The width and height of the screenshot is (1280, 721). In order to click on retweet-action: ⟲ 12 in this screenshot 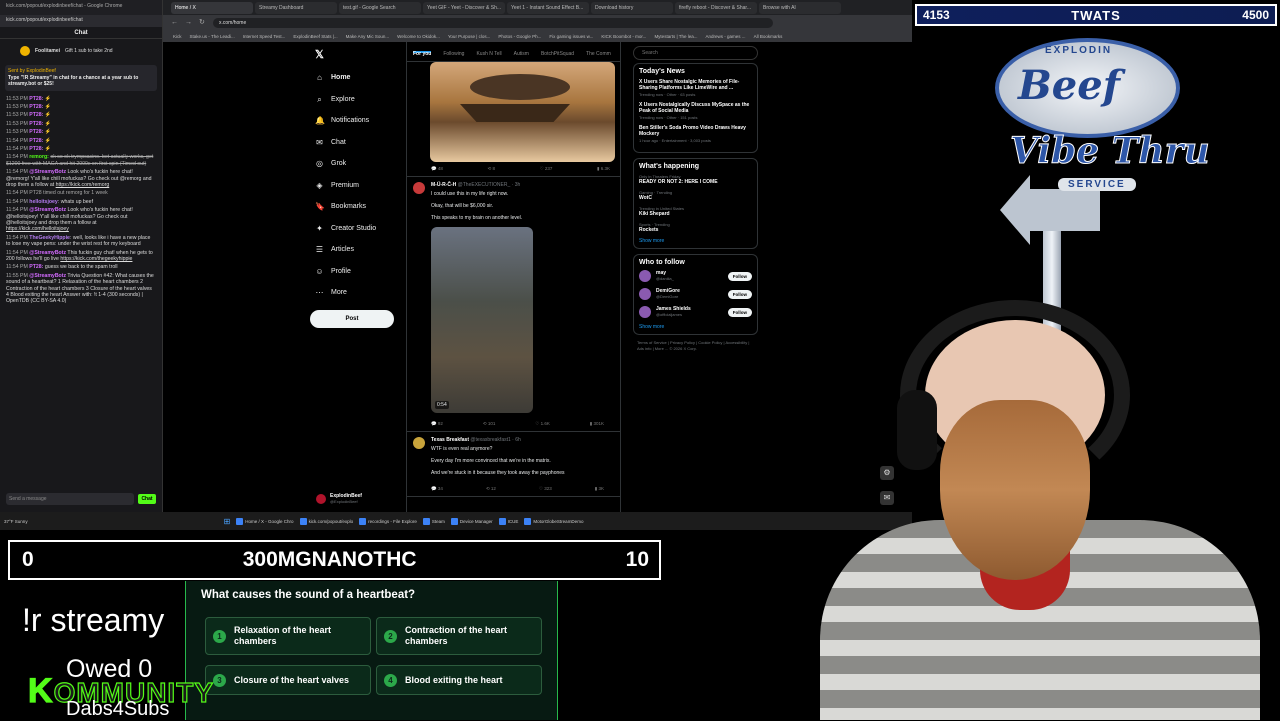, I will do `click(491, 489)`.